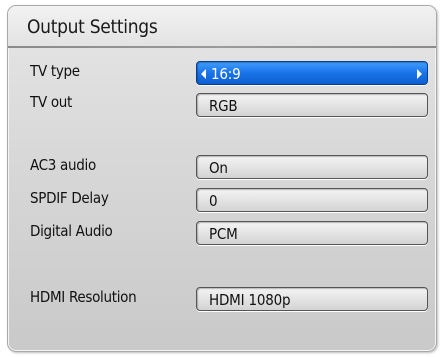 Image resolution: width=443 pixels, height=357 pixels. Describe the element at coordinates (312, 299) in the screenshot. I see `hdmi-resolution-selector: HDMI 1080p` at that location.